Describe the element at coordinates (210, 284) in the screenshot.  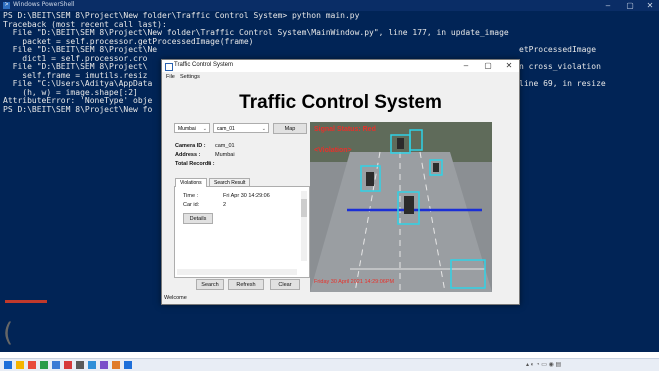
I see `search-button: Search` at that location.